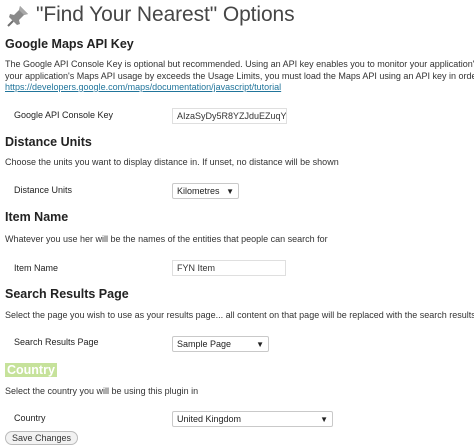 Image resolution: width=474 pixels, height=445 pixels. What do you see at coordinates (37, 217) in the screenshot?
I see `item-name-heading: Item Name` at bounding box center [37, 217].